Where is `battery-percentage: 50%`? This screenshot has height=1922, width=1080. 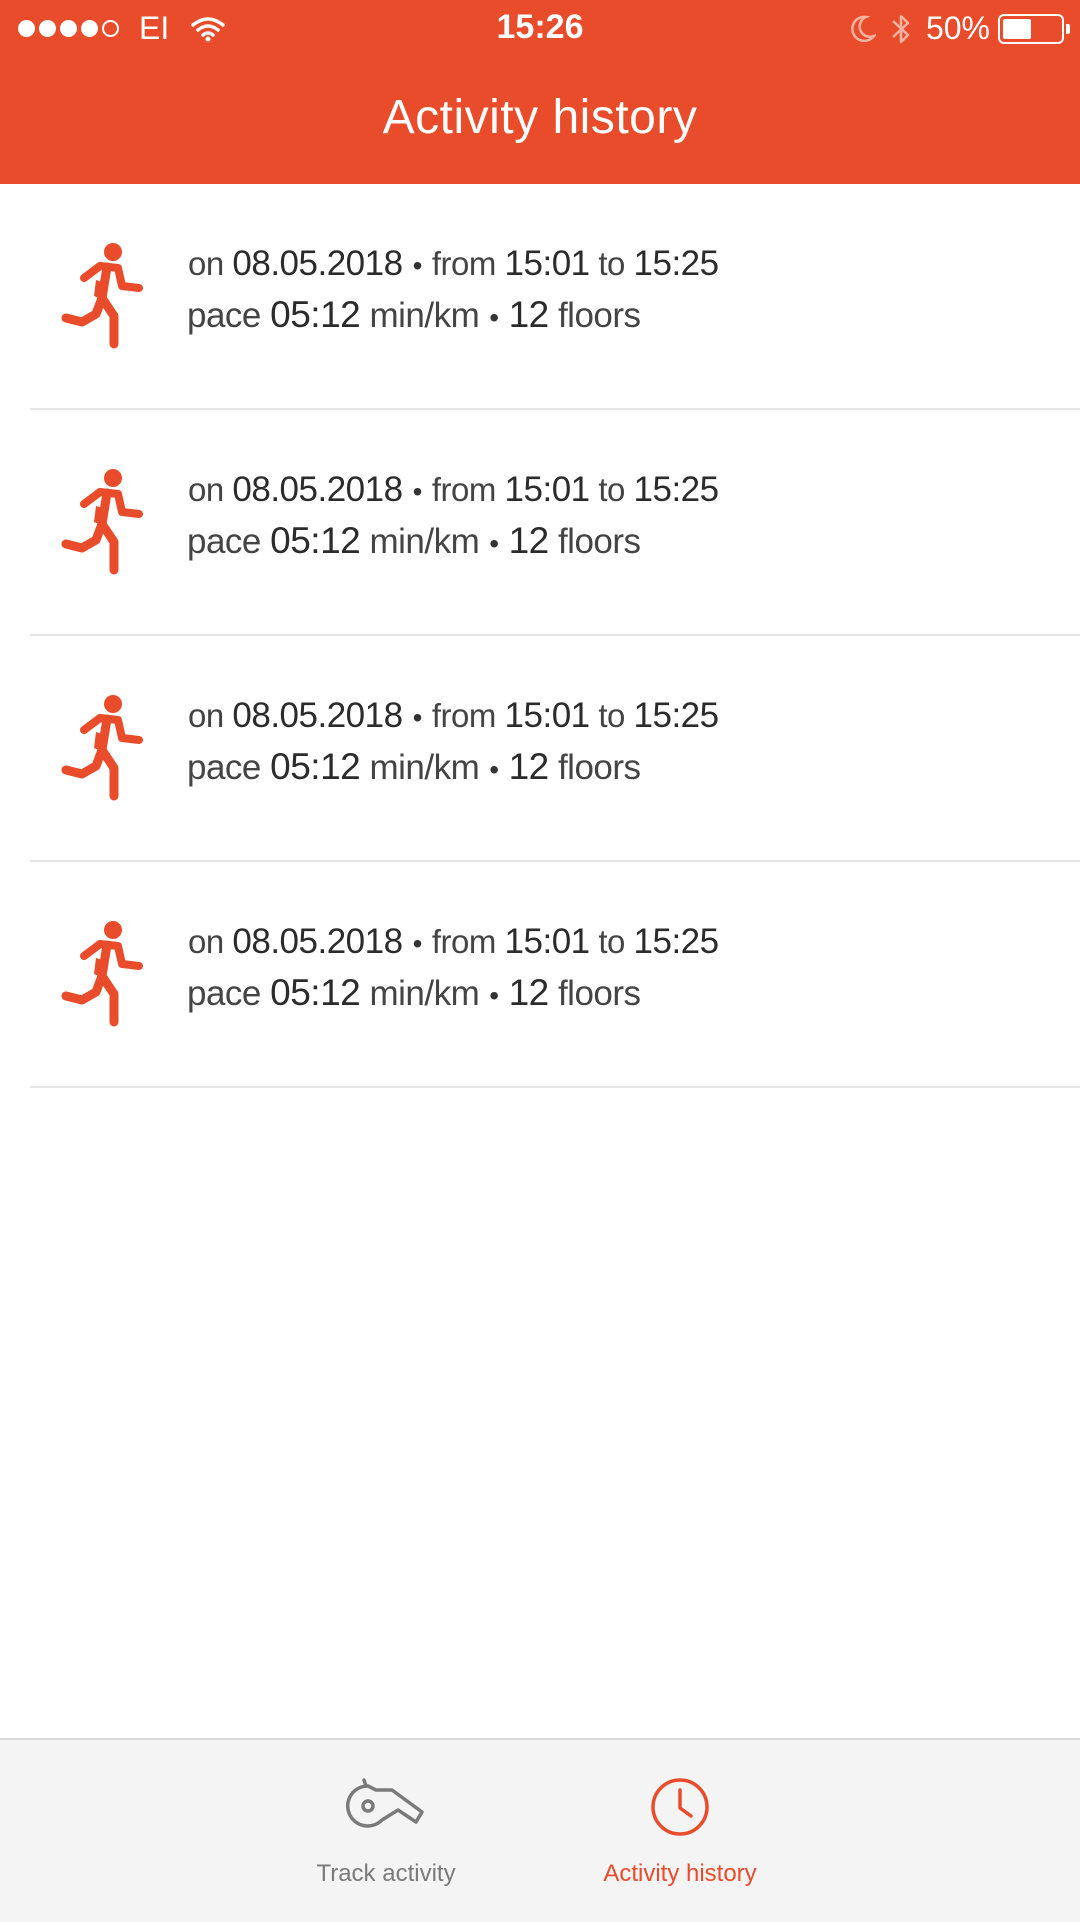 battery-percentage: 50% is located at coordinates (957, 28).